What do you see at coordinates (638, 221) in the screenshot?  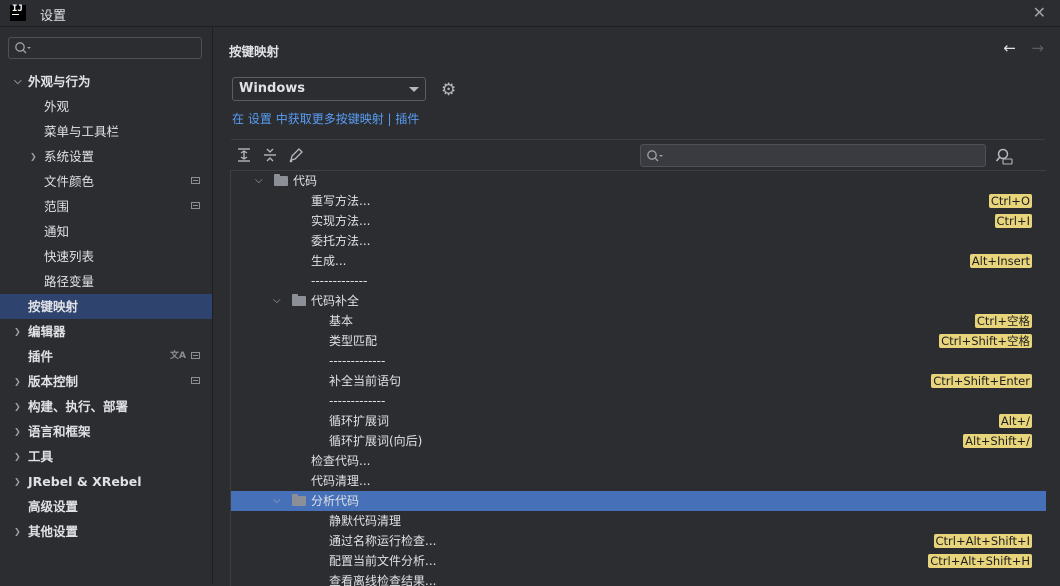 I see `action-row: 实现方法... Ctrl+I` at bounding box center [638, 221].